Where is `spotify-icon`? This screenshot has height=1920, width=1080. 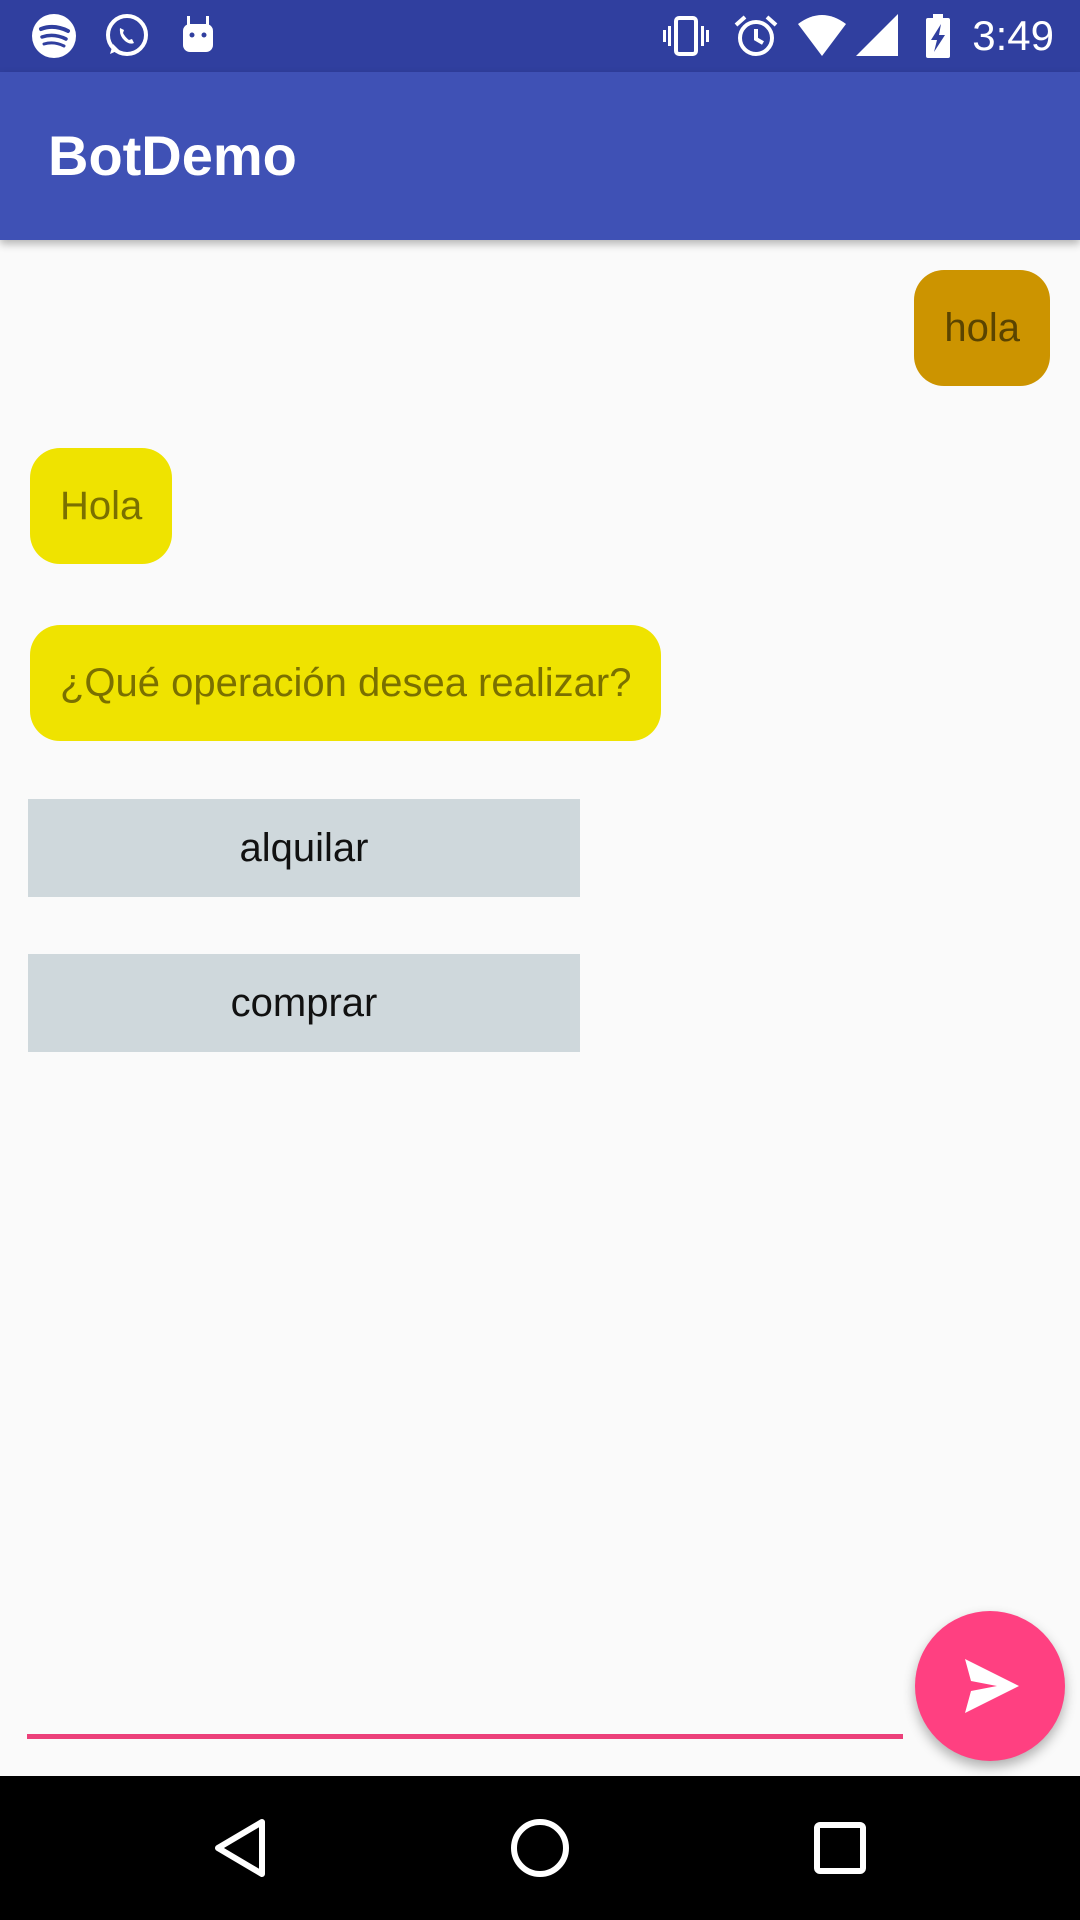 spotify-icon is located at coordinates (54, 36).